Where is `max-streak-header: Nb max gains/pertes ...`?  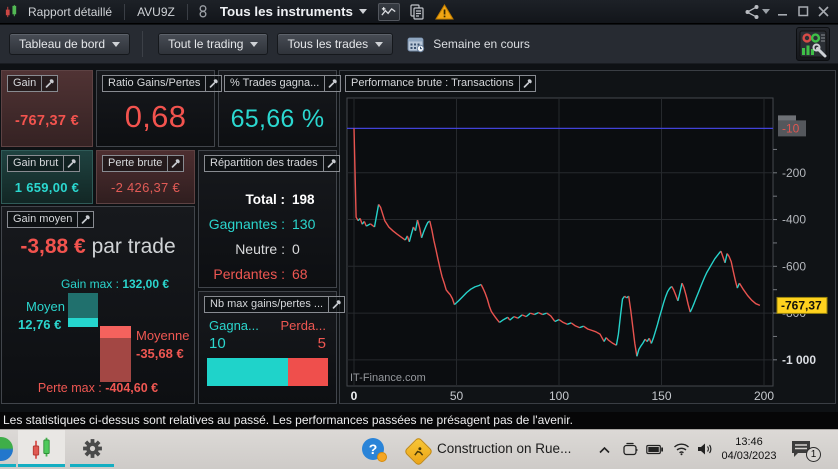 max-streak-header: Nb max gains/pertes ... is located at coordinates (275, 304).